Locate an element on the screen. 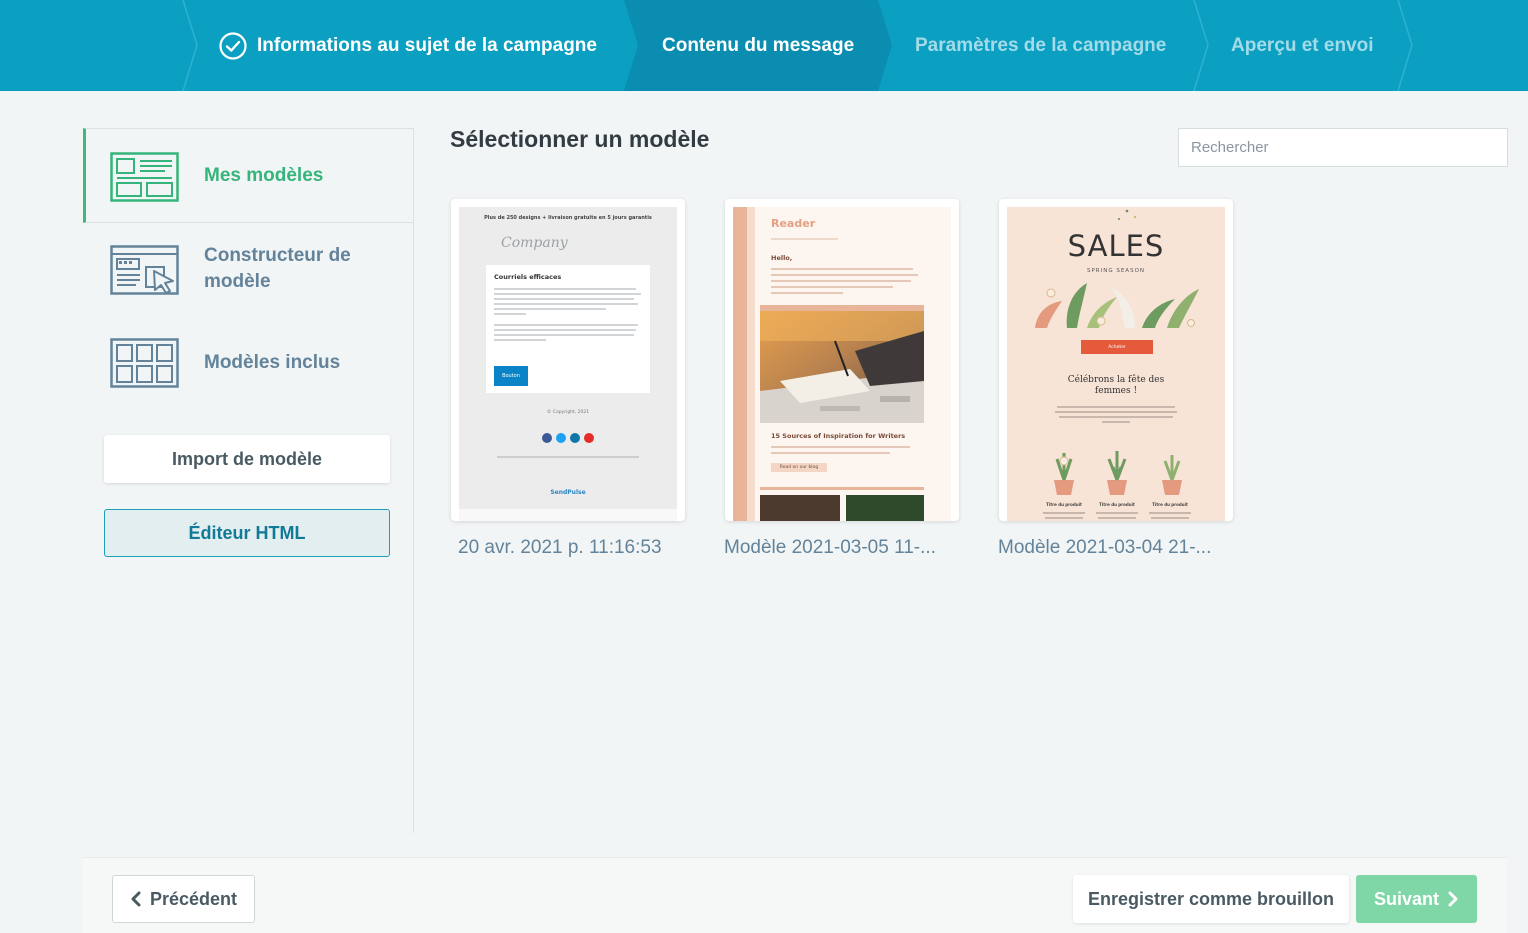 The image size is (1528, 933). next-label: Suivant is located at coordinates (1406, 898).